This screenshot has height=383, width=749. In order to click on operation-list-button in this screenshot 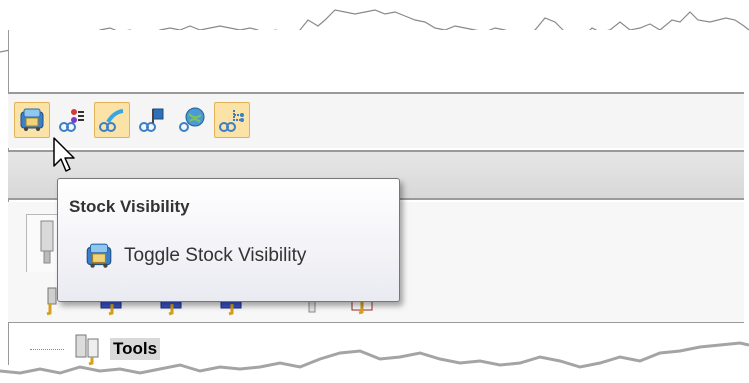, I will do `click(72, 120)`.